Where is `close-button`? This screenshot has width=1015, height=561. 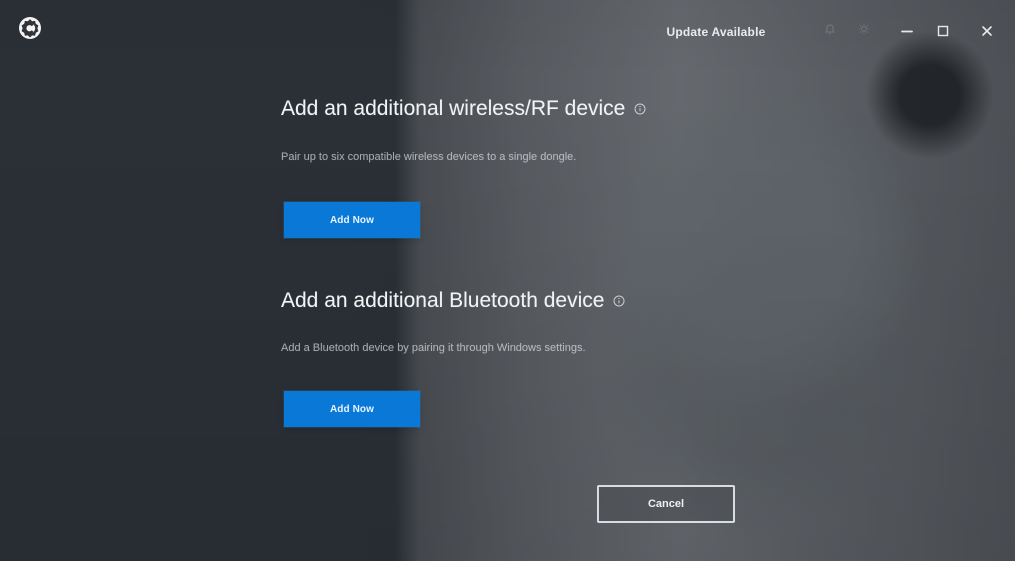 close-button is located at coordinates (987, 31).